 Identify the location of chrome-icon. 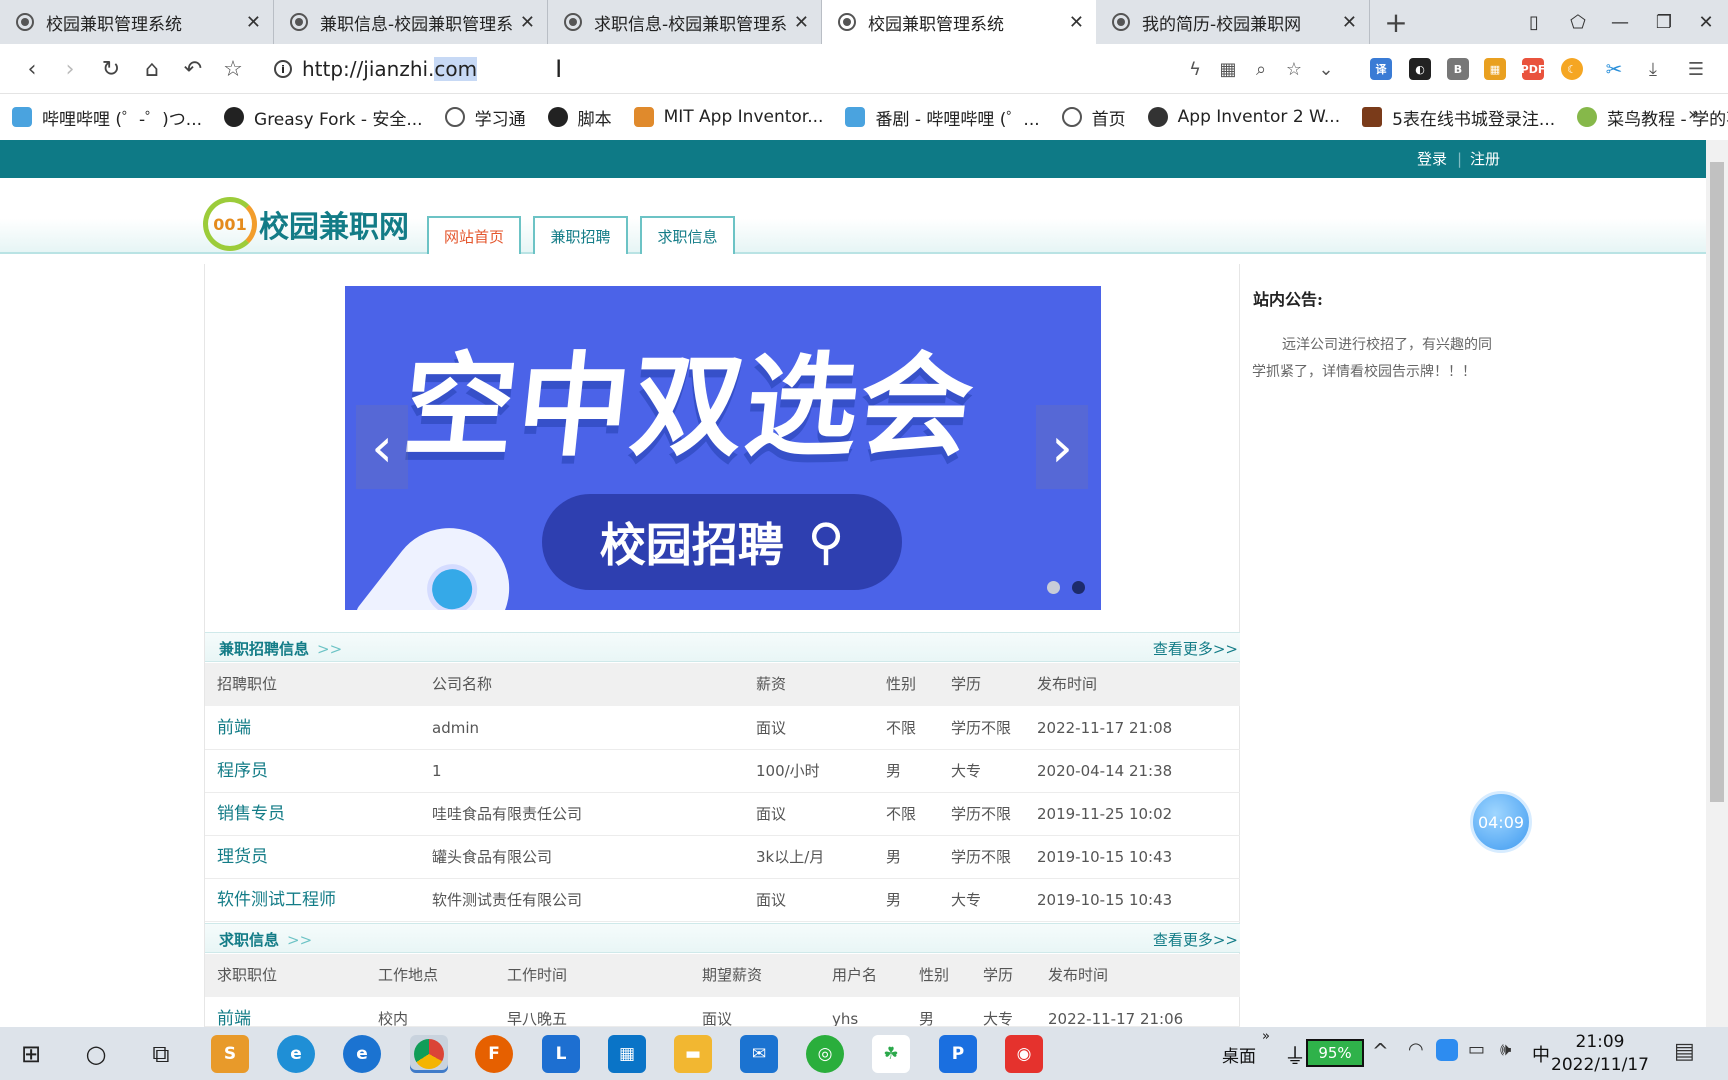
(429, 1054).